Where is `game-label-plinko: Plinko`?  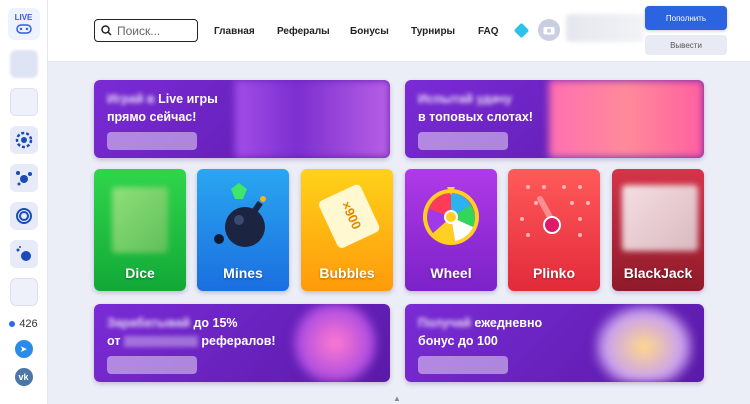 game-label-plinko: Plinko is located at coordinates (553, 273).